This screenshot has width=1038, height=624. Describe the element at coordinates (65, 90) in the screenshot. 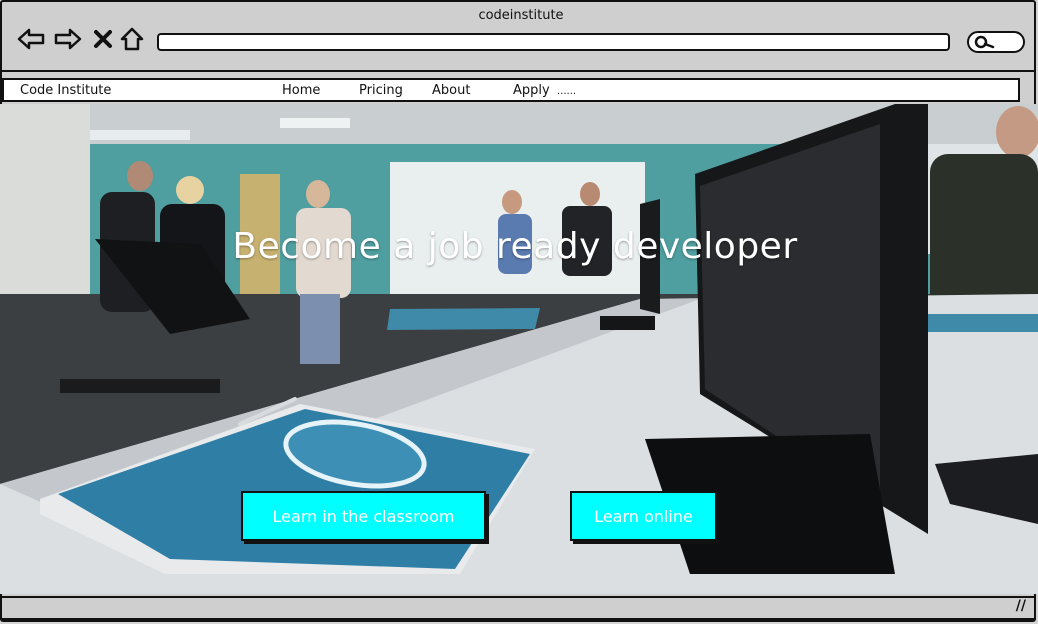

I see `brand-logo: Code Institute` at that location.